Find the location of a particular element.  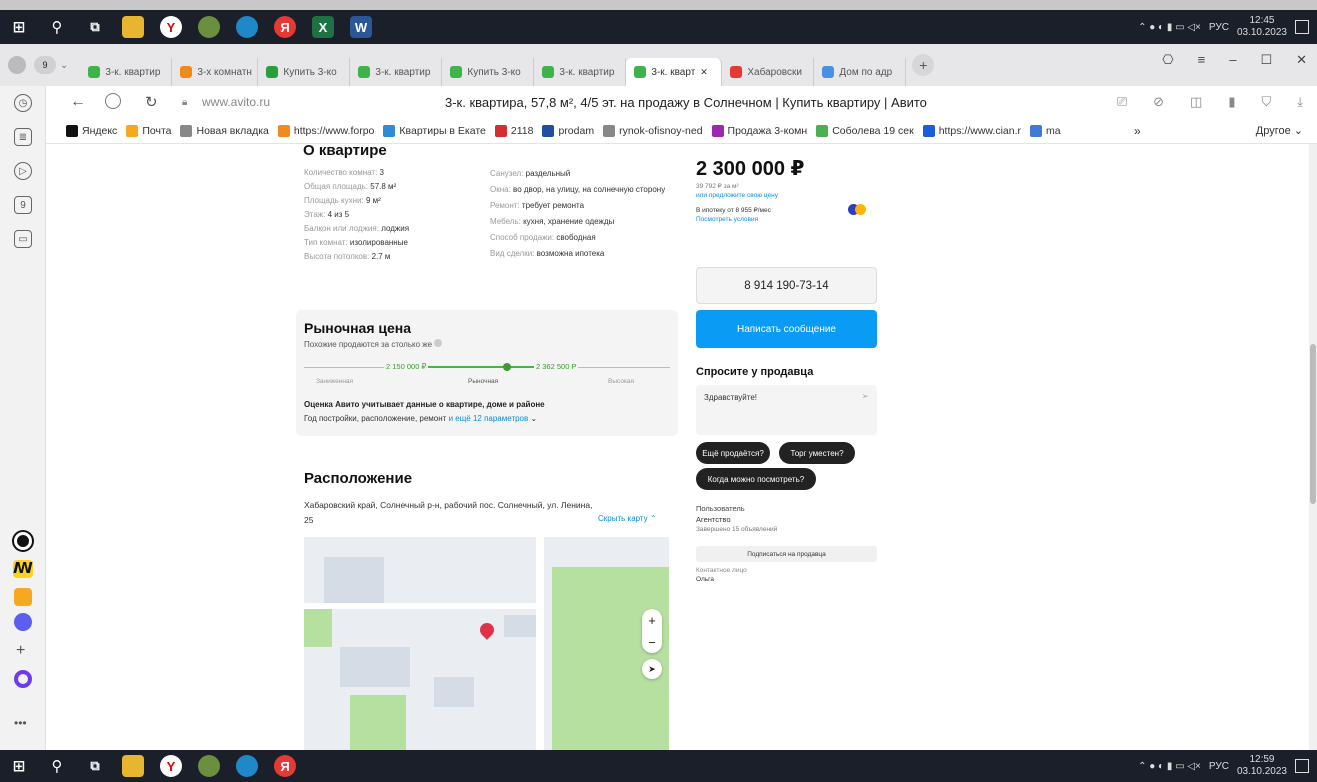

tab-6: 3-к. кварт ✕ is located at coordinates (674, 72).